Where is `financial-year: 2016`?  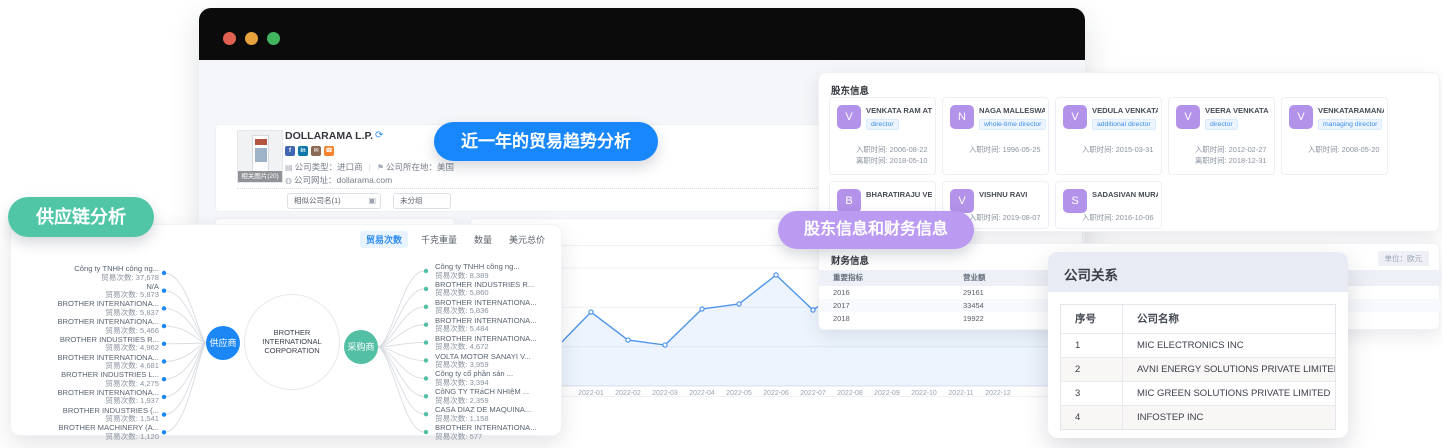
financial-year: 2016 is located at coordinates (841, 292).